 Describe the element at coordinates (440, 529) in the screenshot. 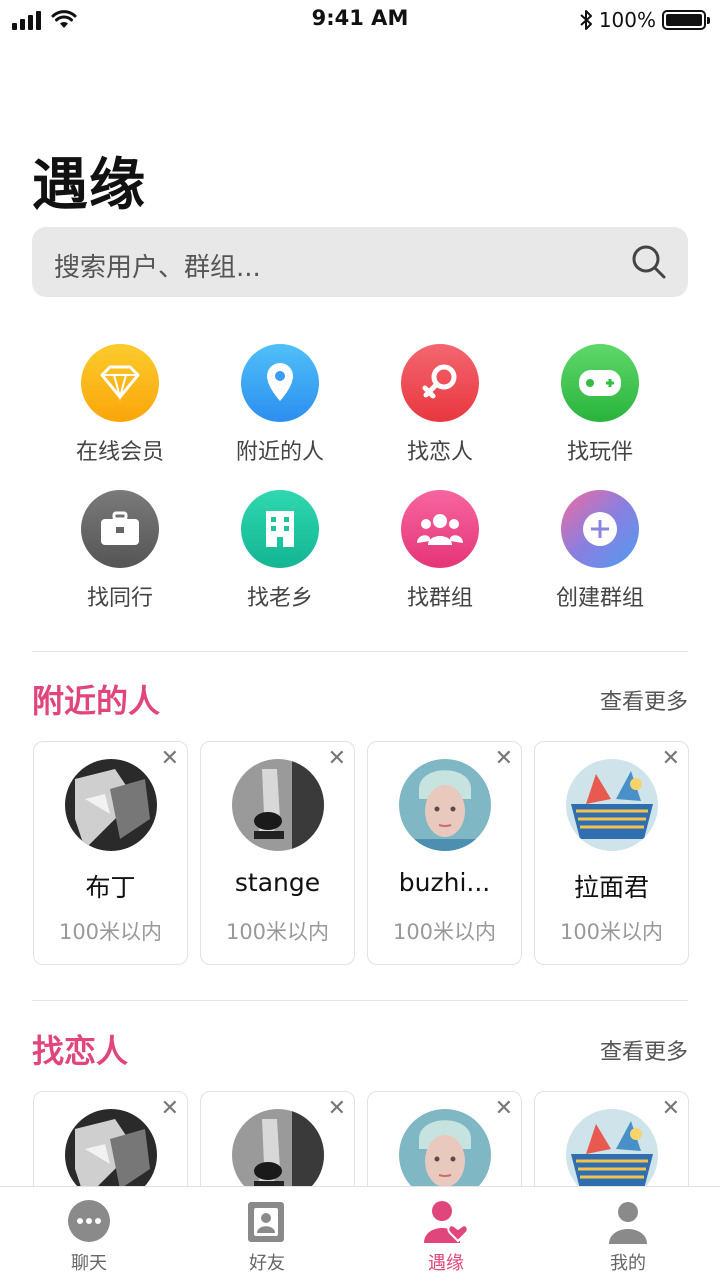

I see `group-icon` at that location.